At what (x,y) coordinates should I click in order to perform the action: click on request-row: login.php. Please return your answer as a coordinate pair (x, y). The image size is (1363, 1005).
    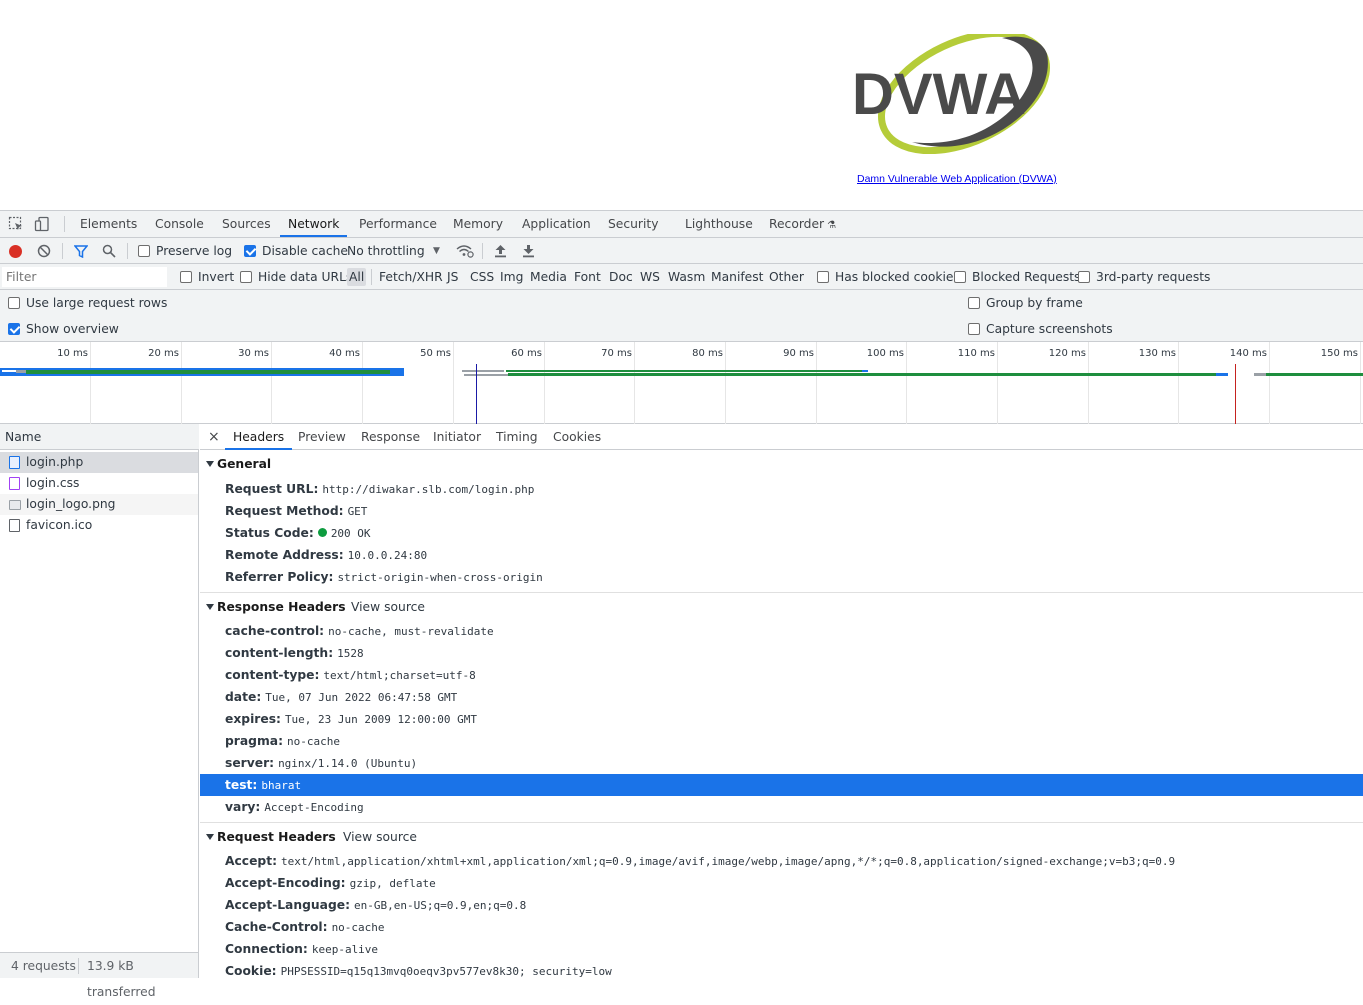
    Looking at the image, I should click on (99, 462).